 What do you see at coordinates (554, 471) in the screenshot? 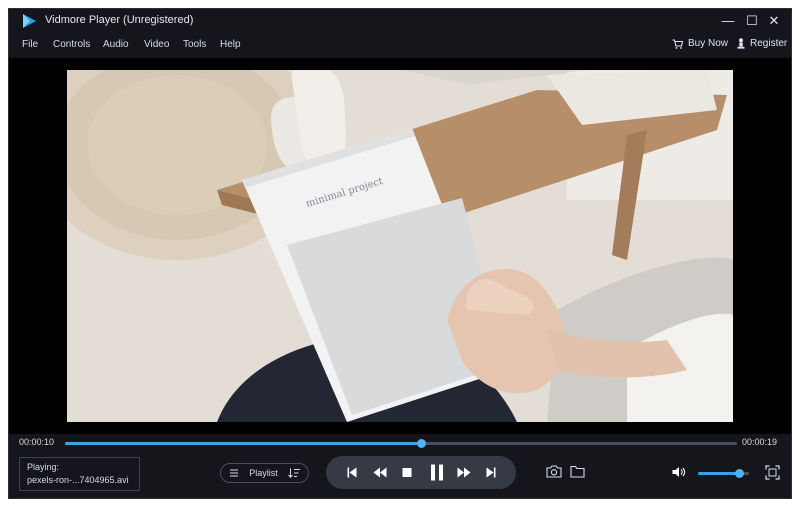
I see `camera-icon` at bounding box center [554, 471].